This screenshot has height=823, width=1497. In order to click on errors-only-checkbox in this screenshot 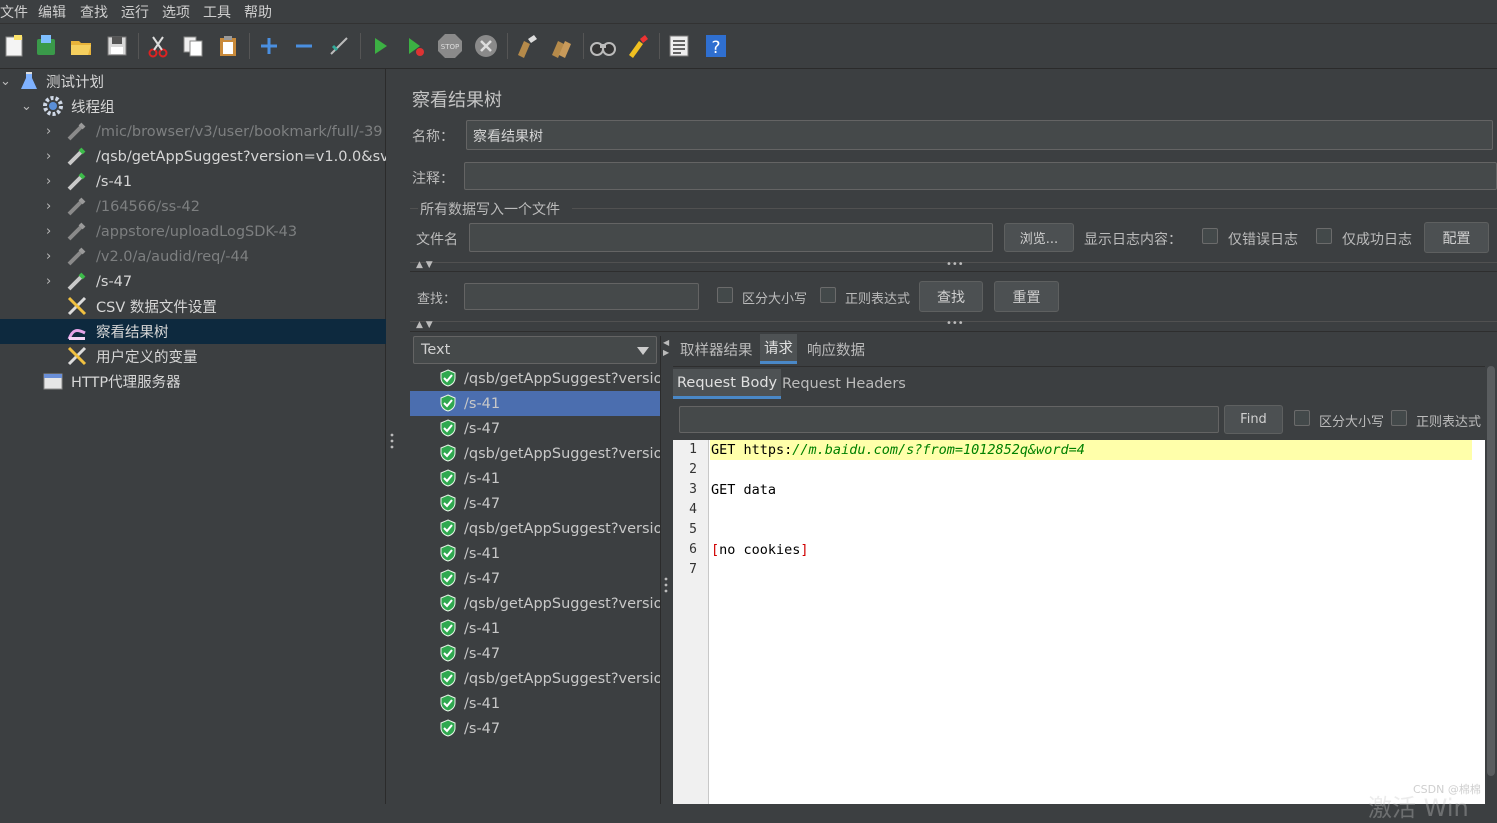, I will do `click(1210, 236)`.